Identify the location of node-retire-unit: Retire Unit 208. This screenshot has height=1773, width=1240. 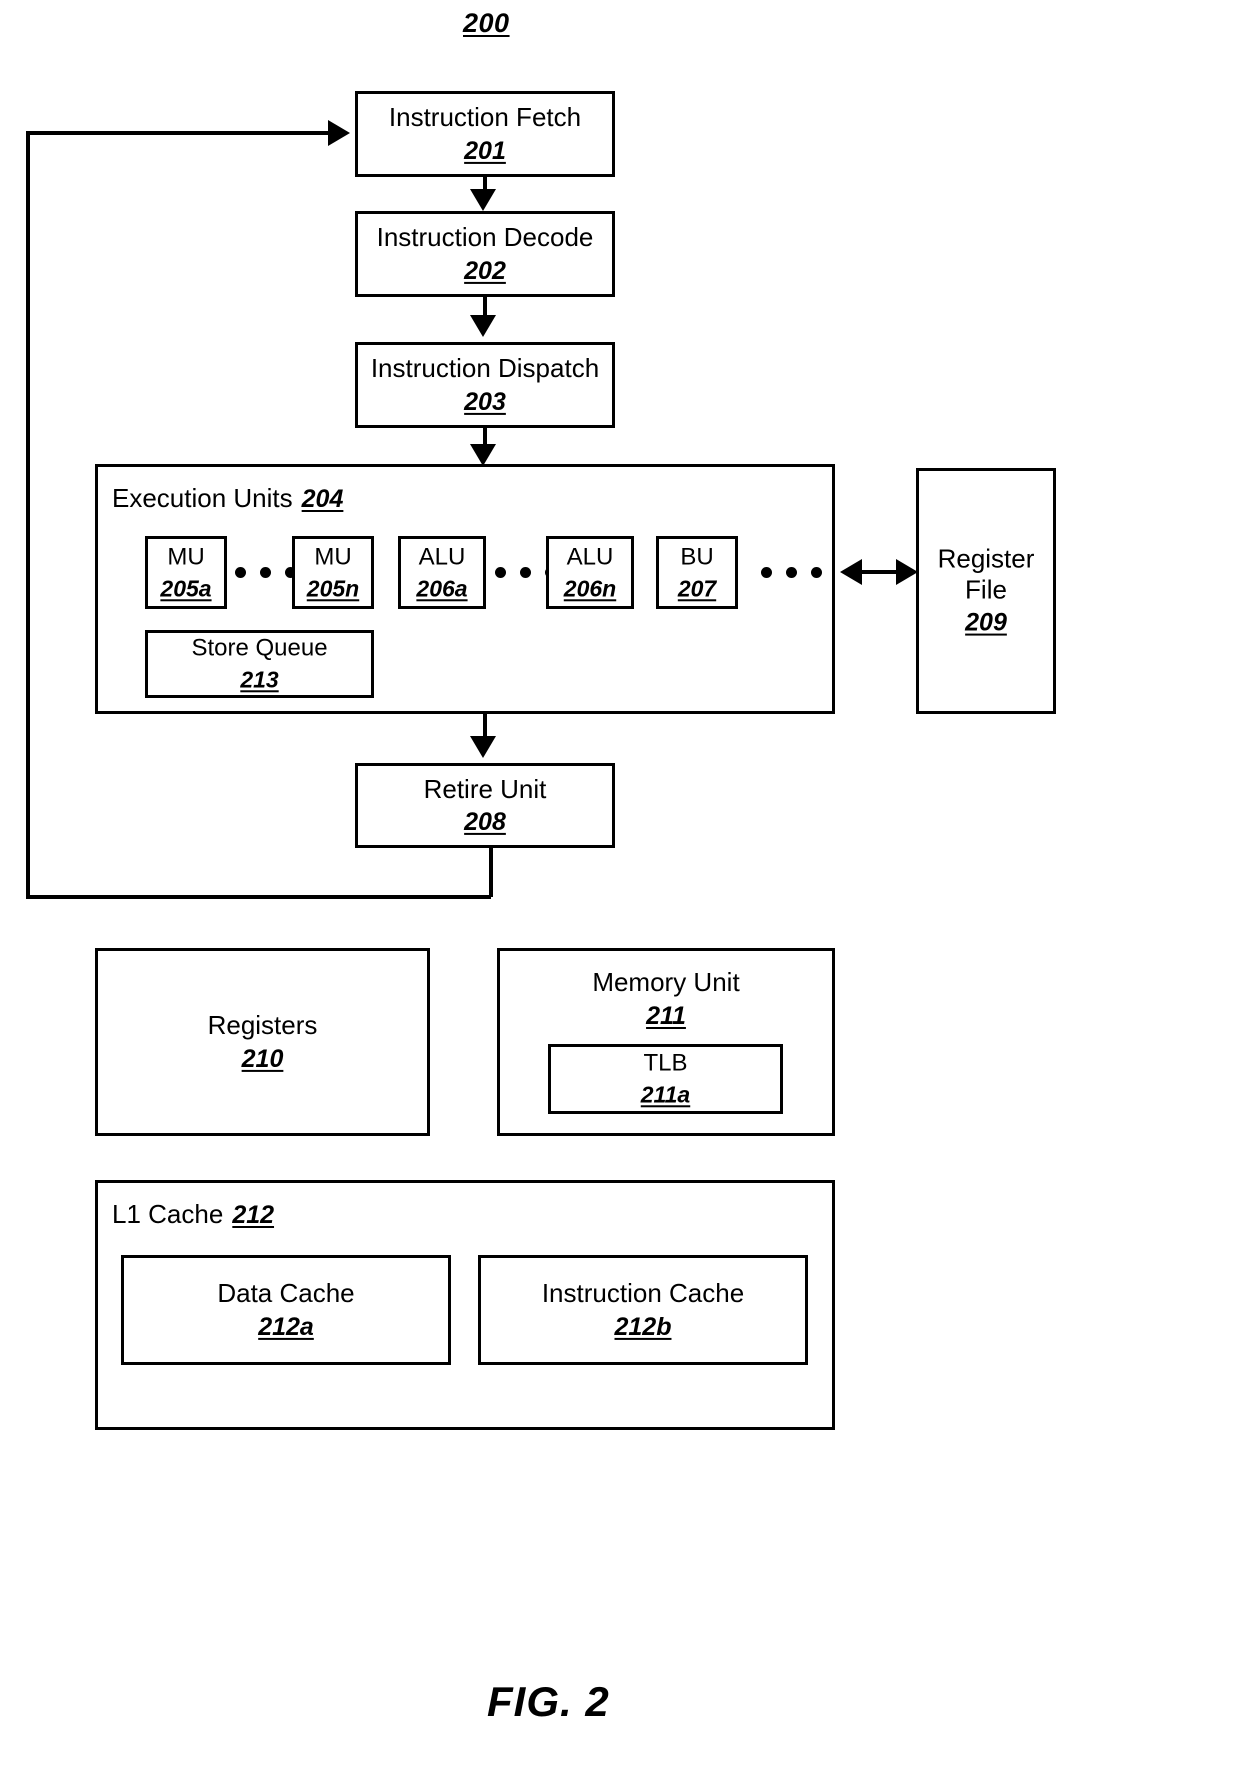
(485, 805).